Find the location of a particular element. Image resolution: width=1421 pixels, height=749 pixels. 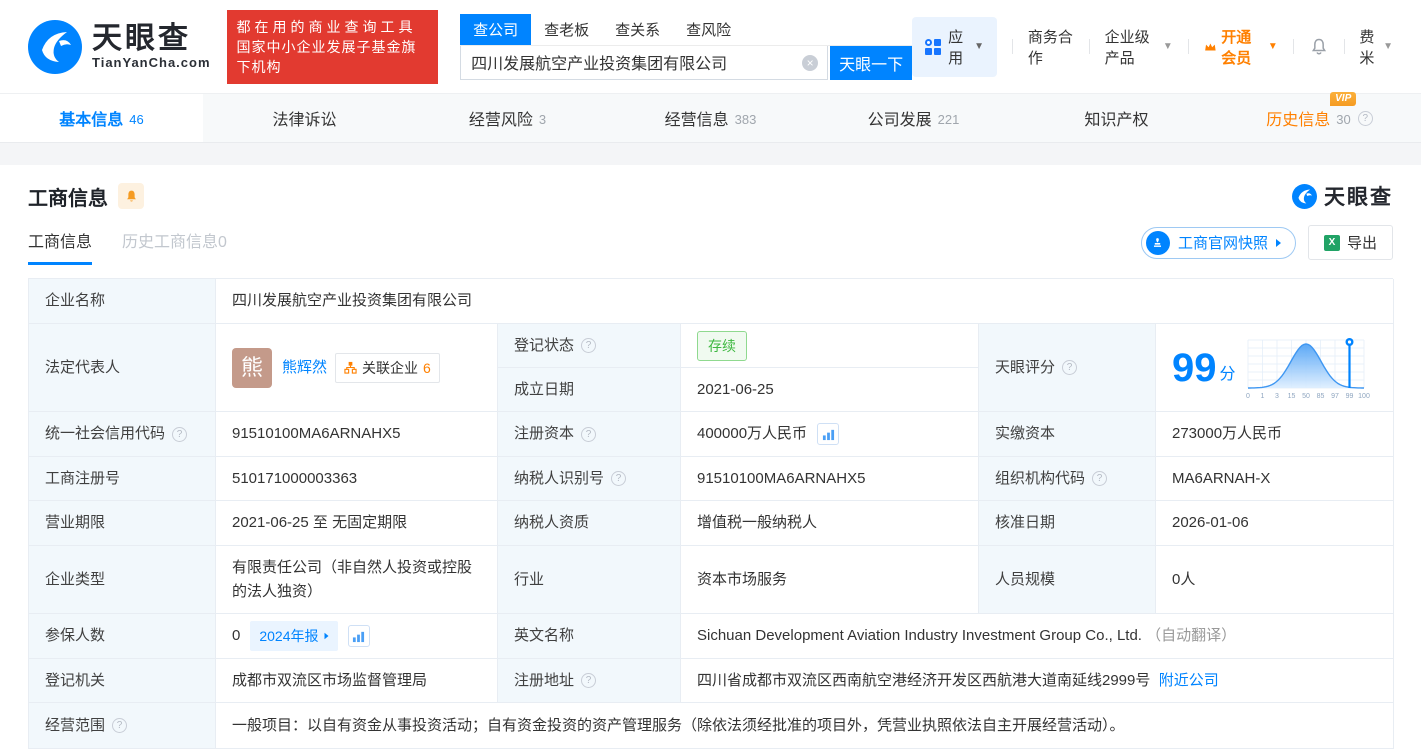

tab-label: 经营信息 is located at coordinates (696, 120).